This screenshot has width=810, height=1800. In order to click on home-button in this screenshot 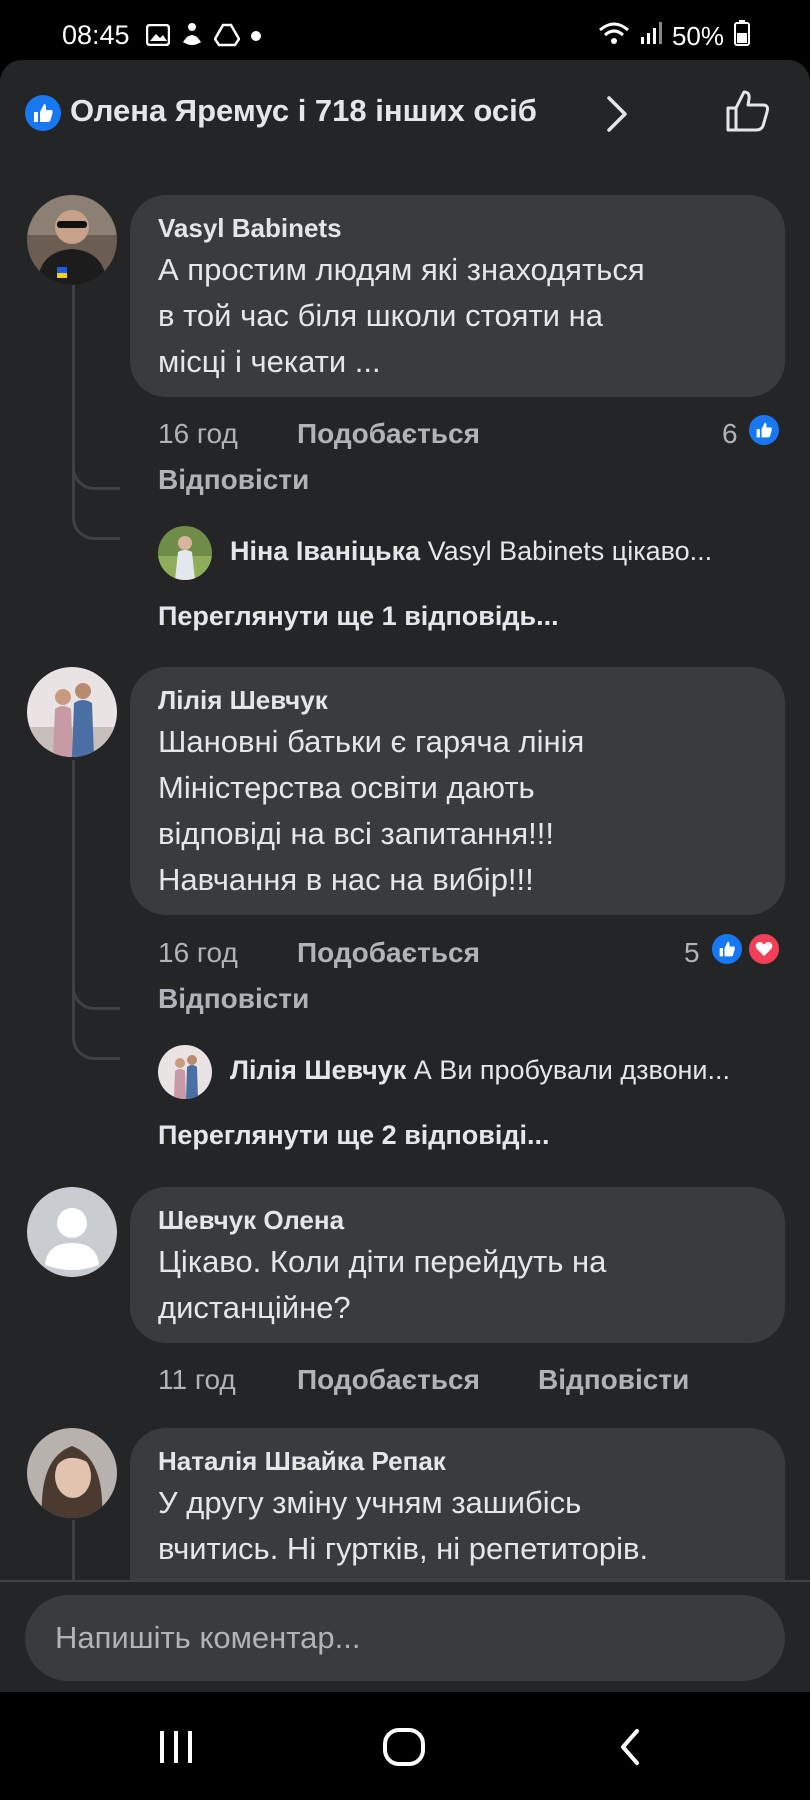, I will do `click(404, 1747)`.